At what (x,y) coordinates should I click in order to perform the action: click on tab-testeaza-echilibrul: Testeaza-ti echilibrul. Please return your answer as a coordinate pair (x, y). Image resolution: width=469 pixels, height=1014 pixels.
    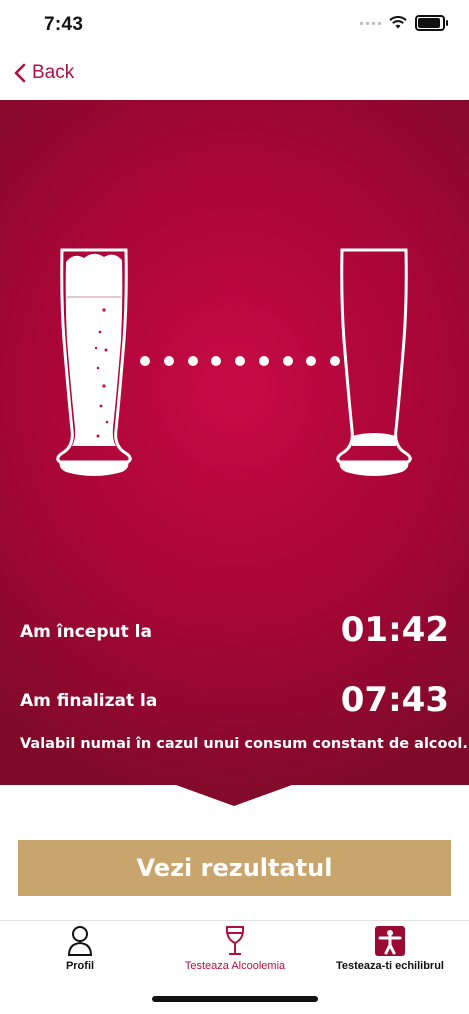
    Looking at the image, I should click on (390, 951).